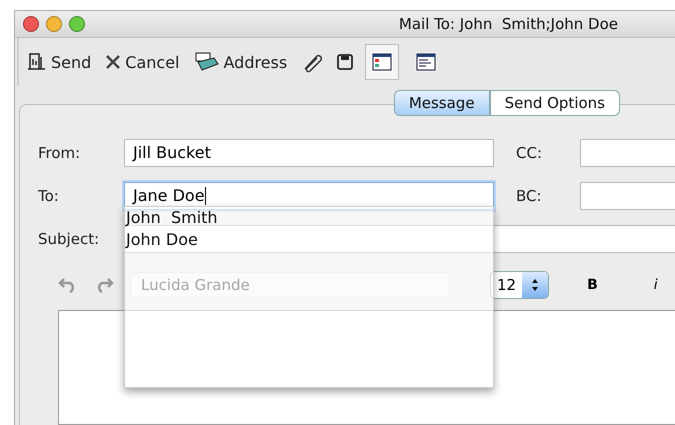  I want to click on stepper-arrows-icon, so click(535, 285).